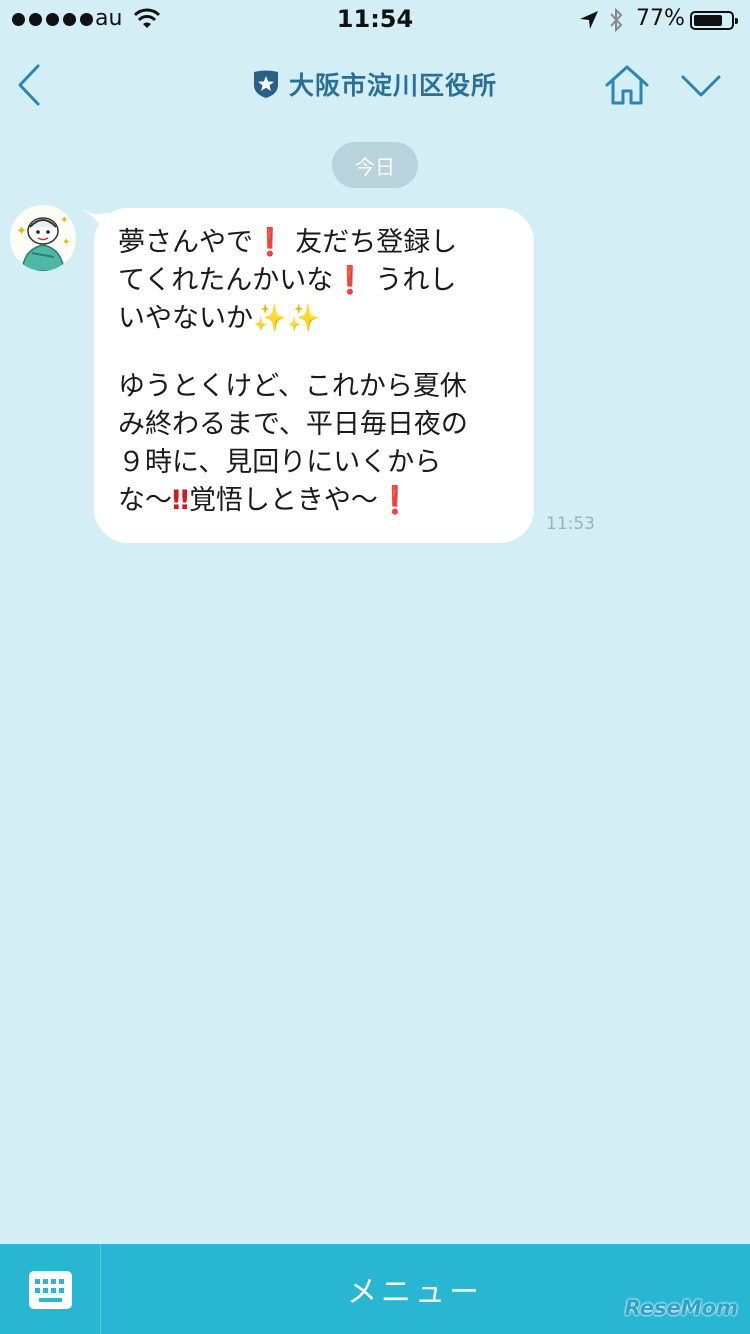 The width and height of the screenshot is (750, 1334). What do you see at coordinates (293, 424) in the screenshot?
I see `message-line: み終わるまで、平日毎日夜の` at bounding box center [293, 424].